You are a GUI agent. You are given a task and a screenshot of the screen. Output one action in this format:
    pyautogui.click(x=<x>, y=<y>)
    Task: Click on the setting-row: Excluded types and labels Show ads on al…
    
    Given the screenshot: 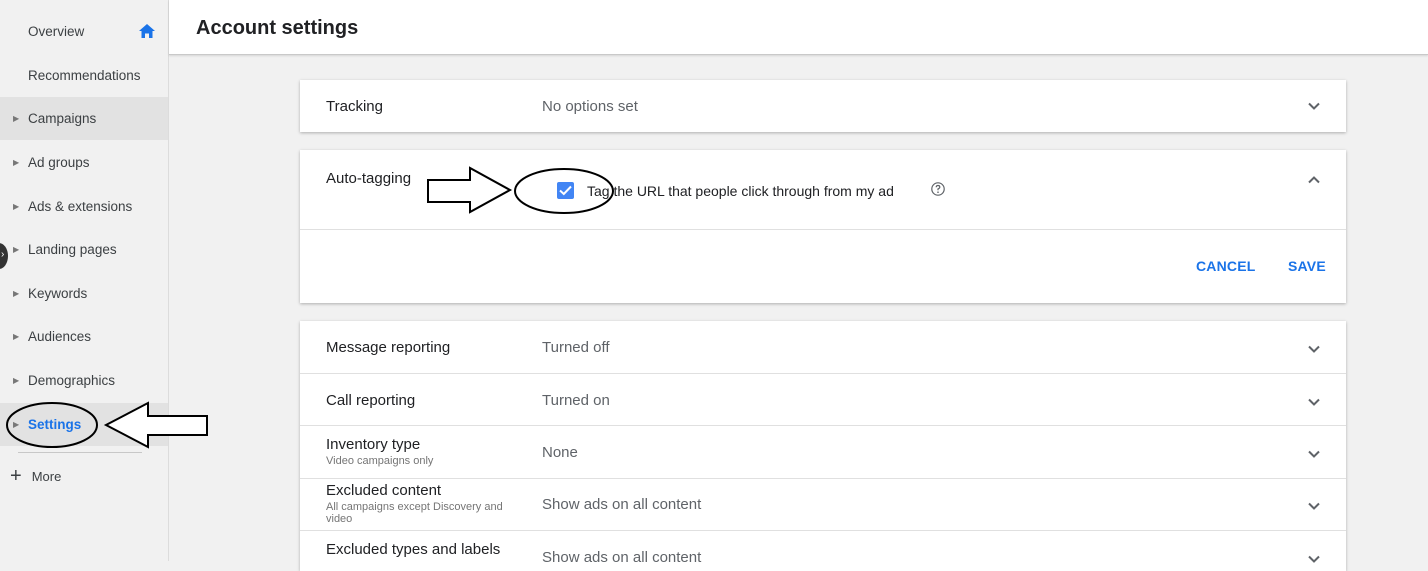 What is the action you would take?
    pyautogui.click(x=823, y=551)
    